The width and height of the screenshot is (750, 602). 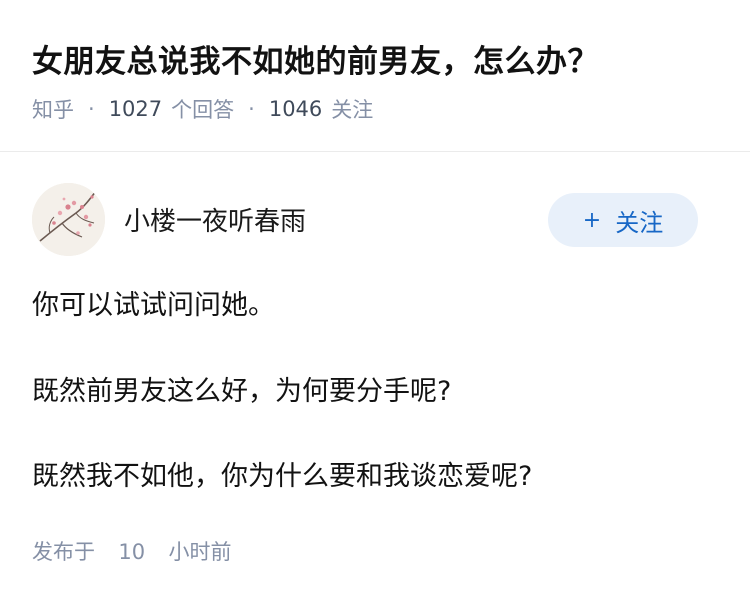 I want to click on answer-count-label: 个回答, so click(x=203, y=110).